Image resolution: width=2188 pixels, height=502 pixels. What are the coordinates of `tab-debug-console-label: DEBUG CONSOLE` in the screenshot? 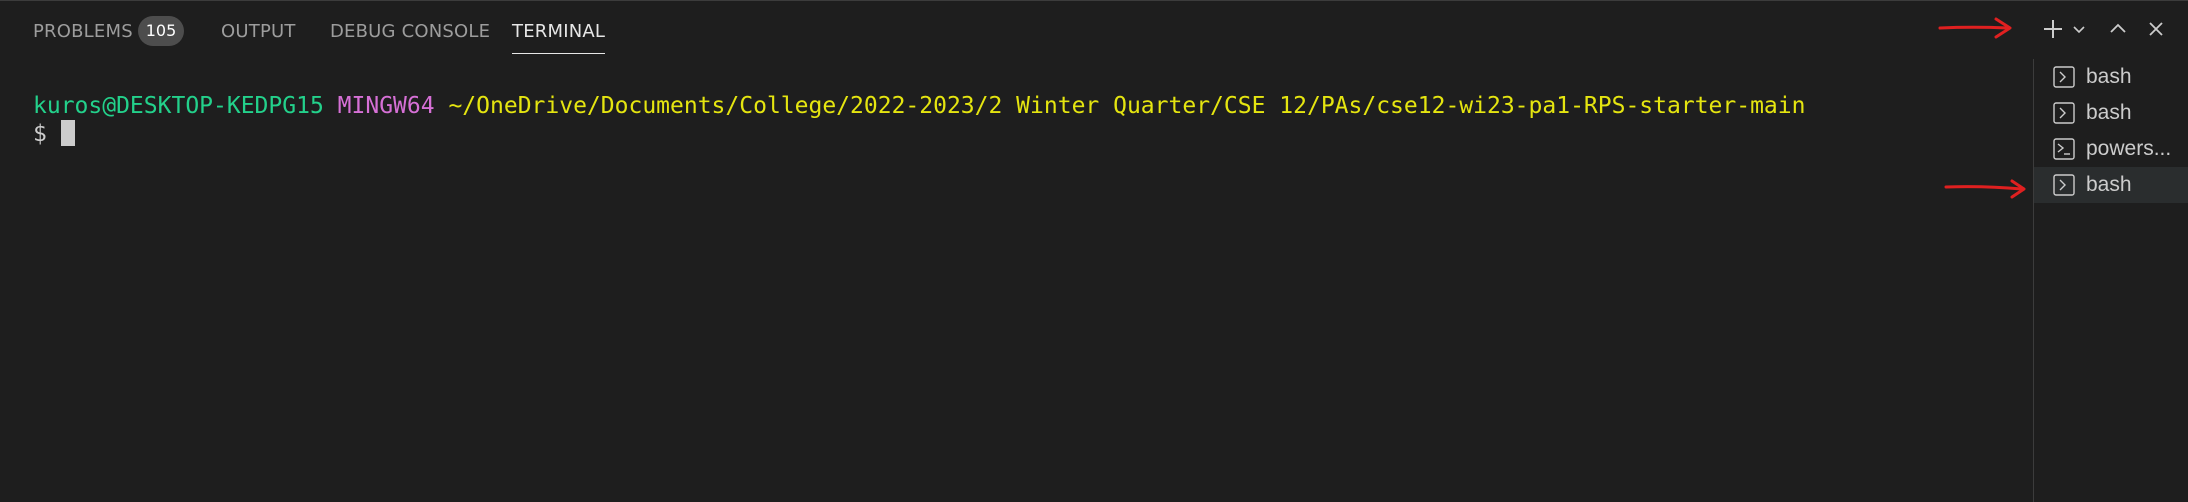 It's located at (410, 31).